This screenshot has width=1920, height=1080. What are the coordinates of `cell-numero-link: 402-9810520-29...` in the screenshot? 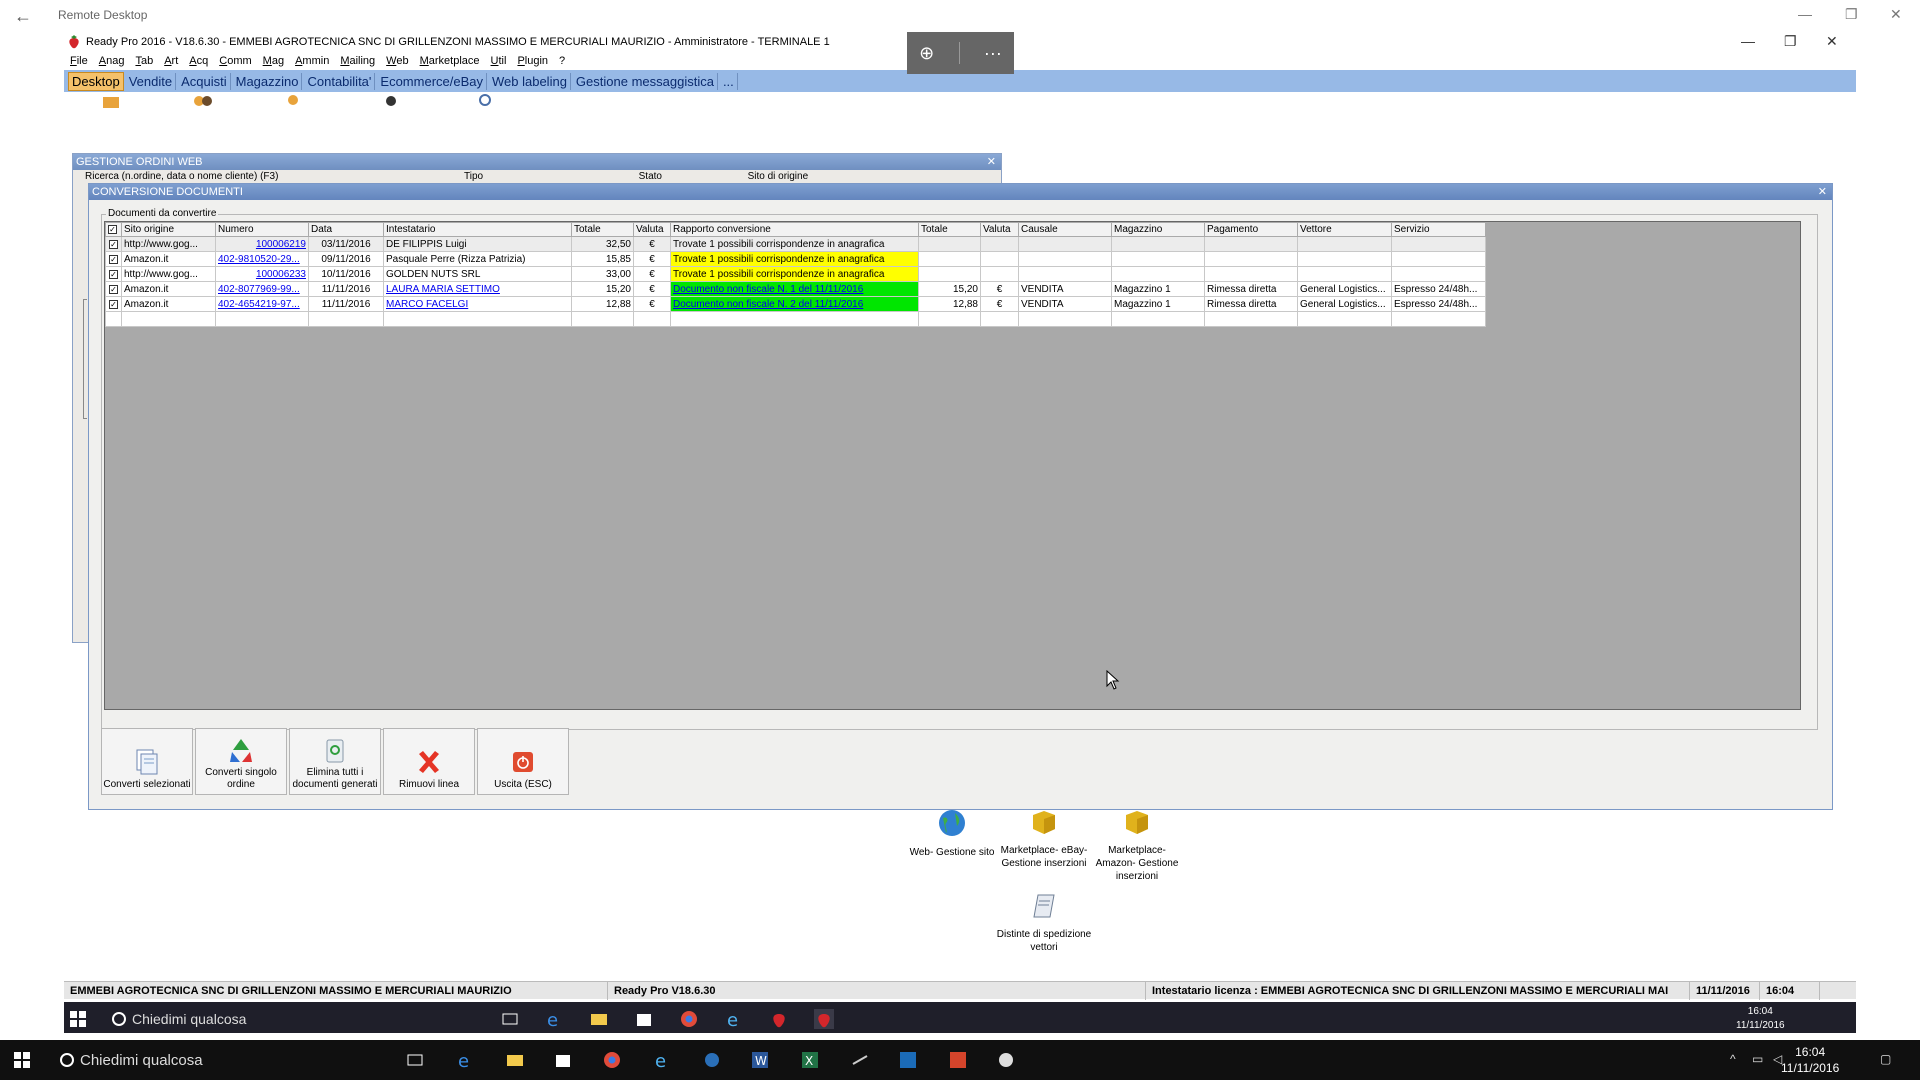 It's located at (262, 259).